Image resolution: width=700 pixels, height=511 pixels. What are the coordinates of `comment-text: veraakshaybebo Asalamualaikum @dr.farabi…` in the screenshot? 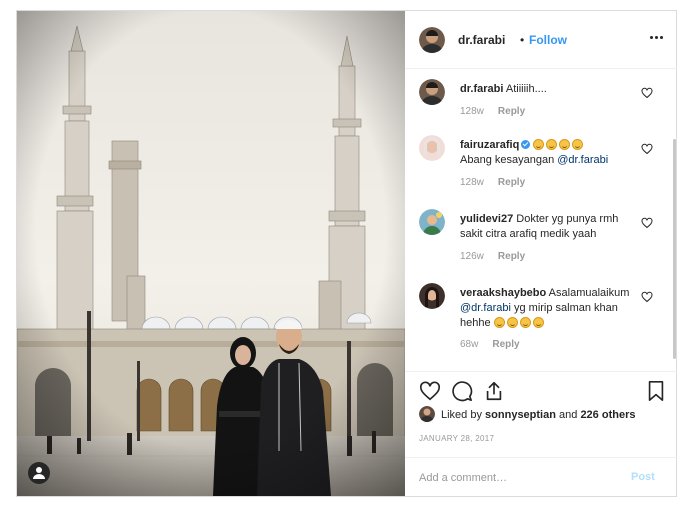 It's located at (550, 308).